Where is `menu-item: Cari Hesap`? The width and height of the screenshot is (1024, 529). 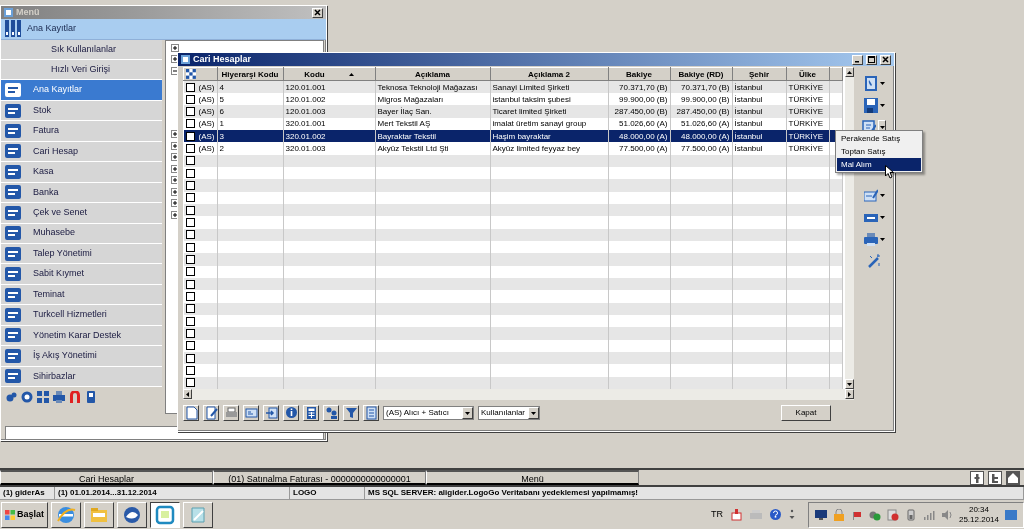 menu-item: Cari Hesap is located at coordinates (81, 152).